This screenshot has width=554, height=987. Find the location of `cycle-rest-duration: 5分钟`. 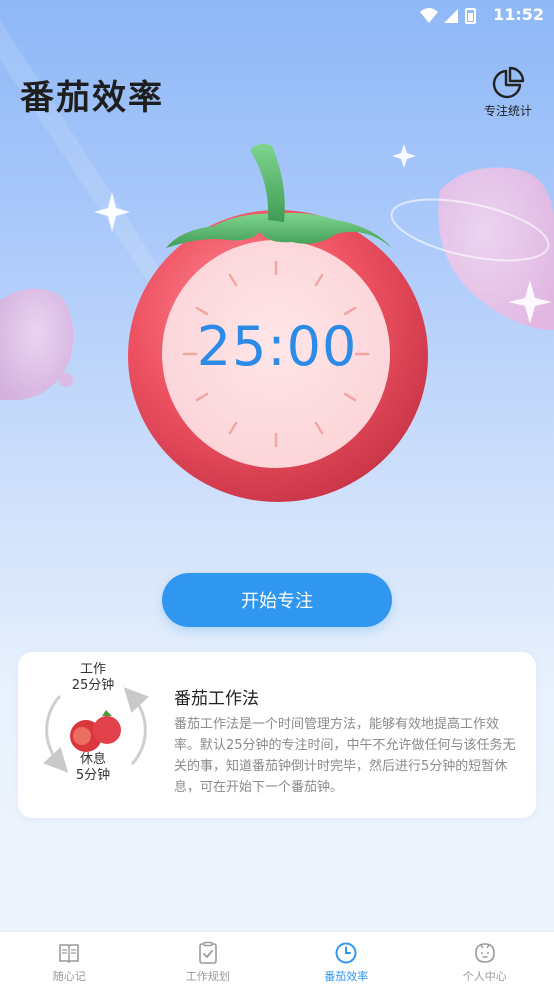

cycle-rest-duration: 5分钟 is located at coordinates (93, 776).